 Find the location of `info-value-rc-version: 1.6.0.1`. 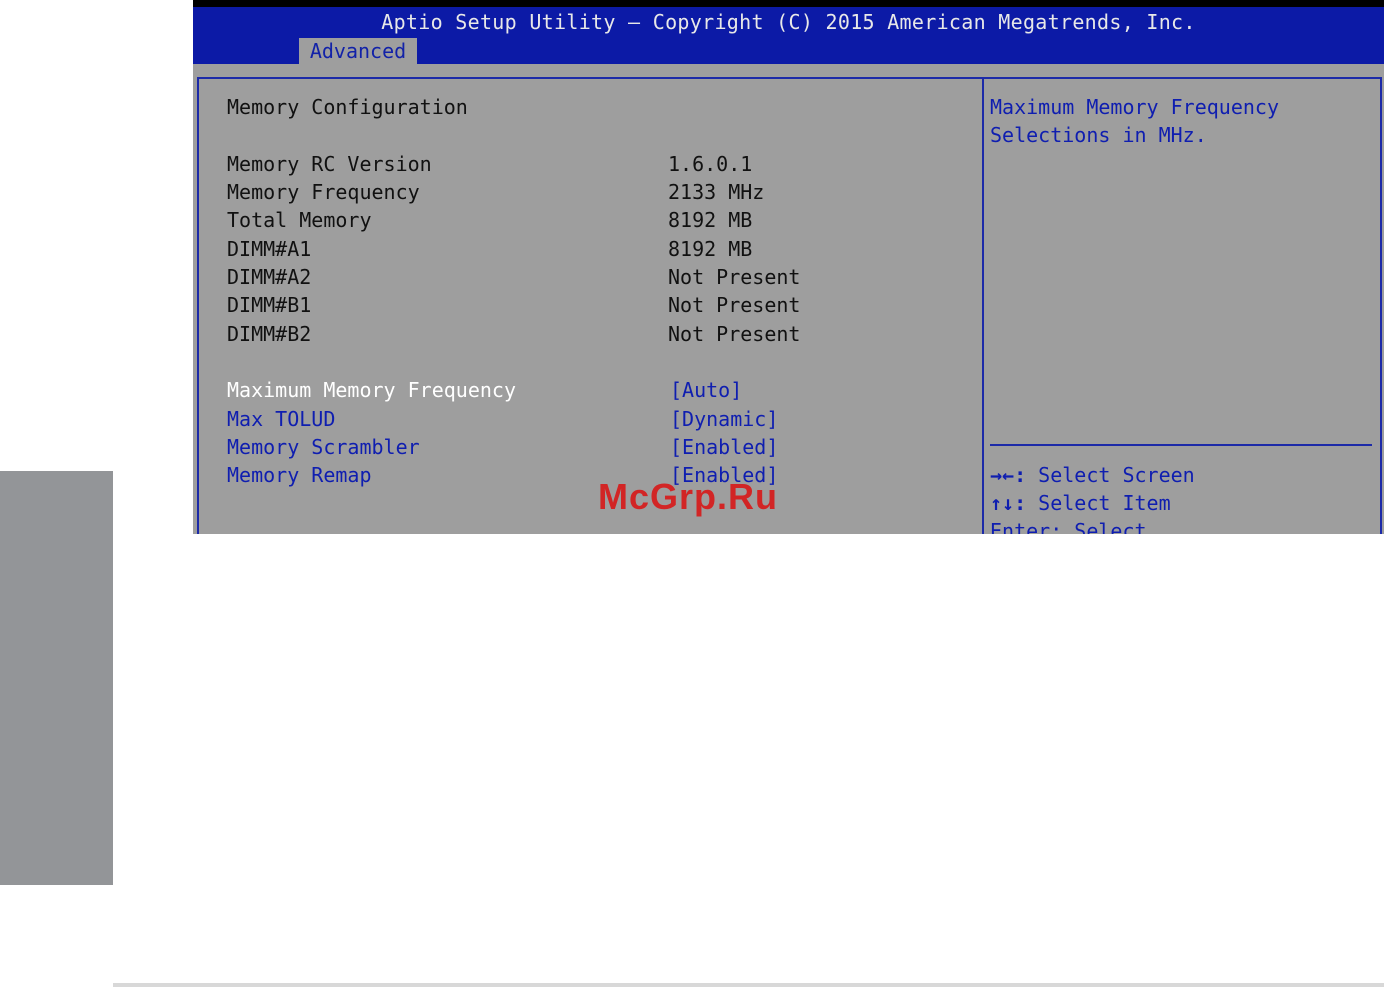

info-value-rc-version: 1.6.0.1 is located at coordinates (710, 164).